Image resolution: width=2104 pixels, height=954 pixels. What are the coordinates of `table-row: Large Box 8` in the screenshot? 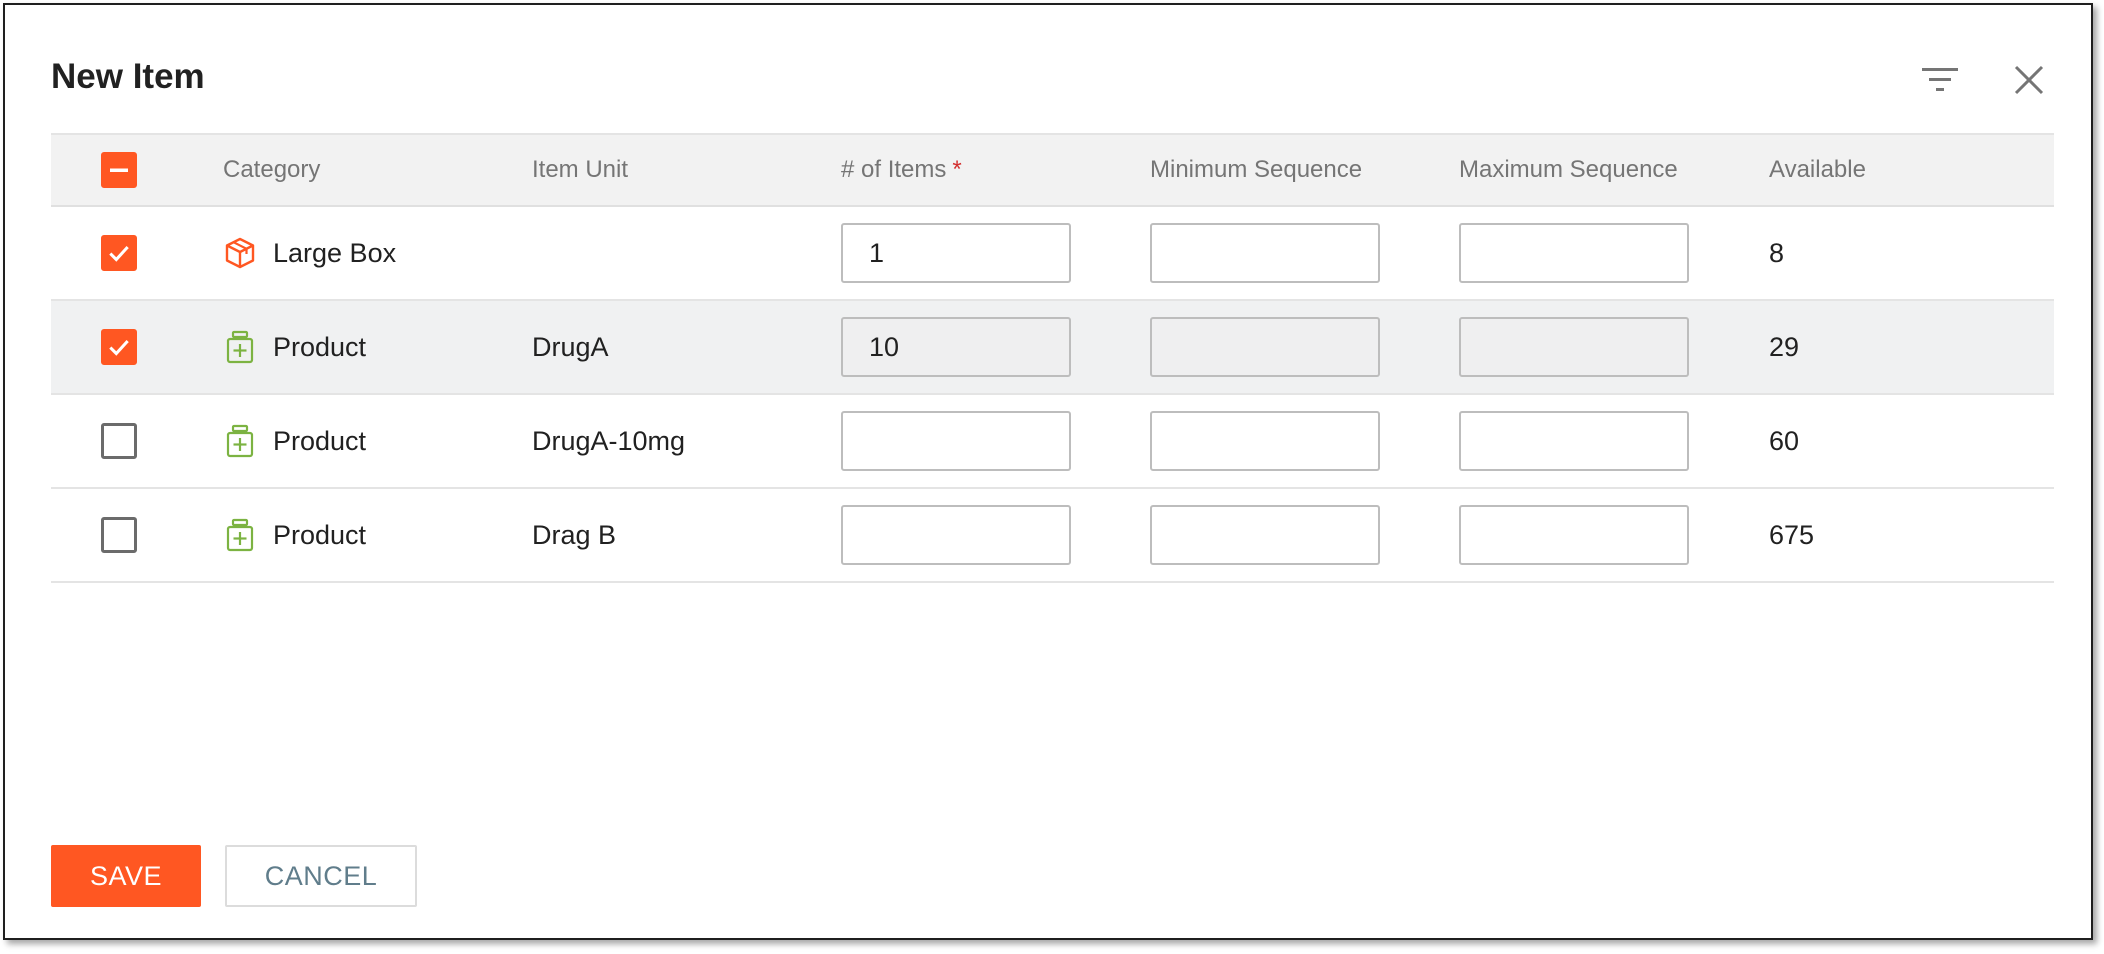 It's located at (1052, 254).